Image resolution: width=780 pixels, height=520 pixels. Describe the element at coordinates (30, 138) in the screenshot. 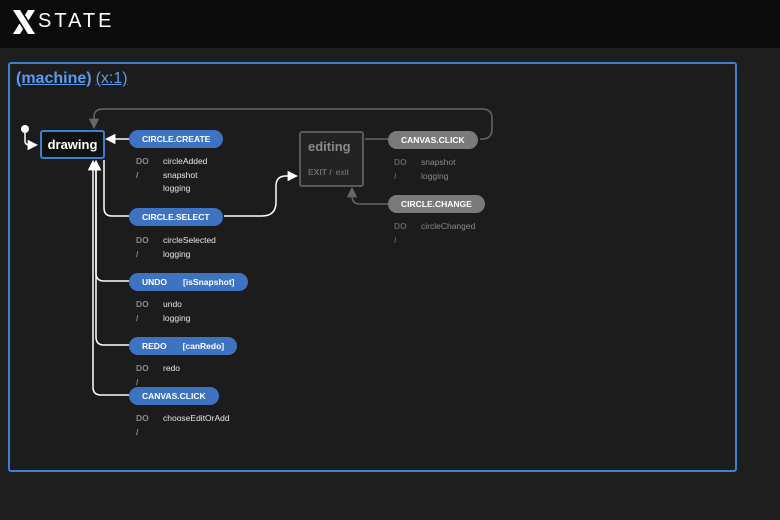

I see `initial-state-marker` at that location.